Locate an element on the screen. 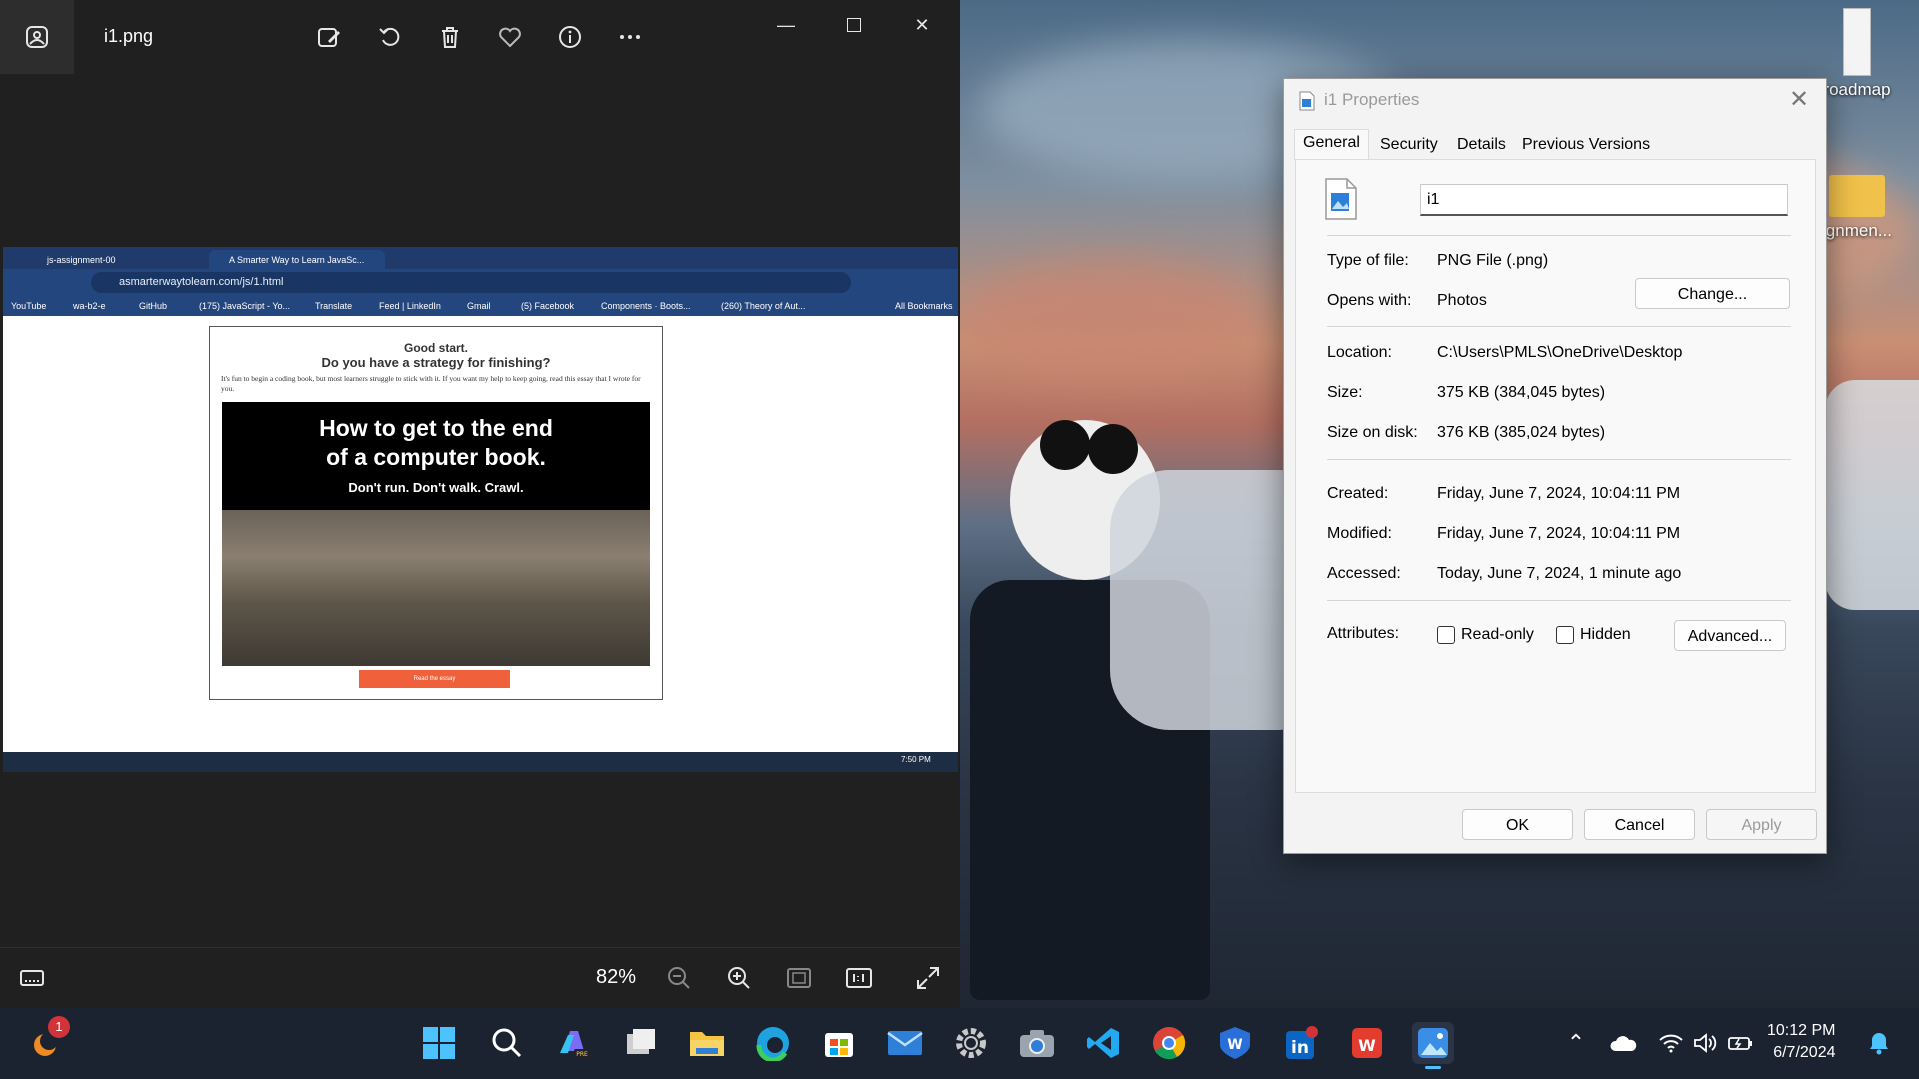 The image size is (1919, 1079). heart-icon is located at coordinates (510, 37).